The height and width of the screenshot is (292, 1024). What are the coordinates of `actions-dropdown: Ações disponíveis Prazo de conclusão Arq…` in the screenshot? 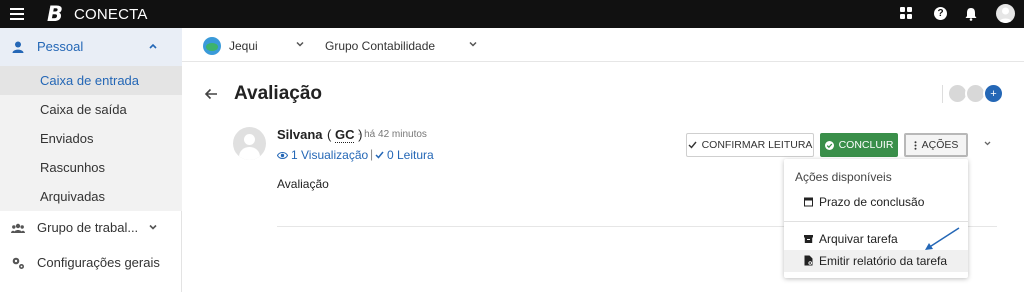 It's located at (876, 218).